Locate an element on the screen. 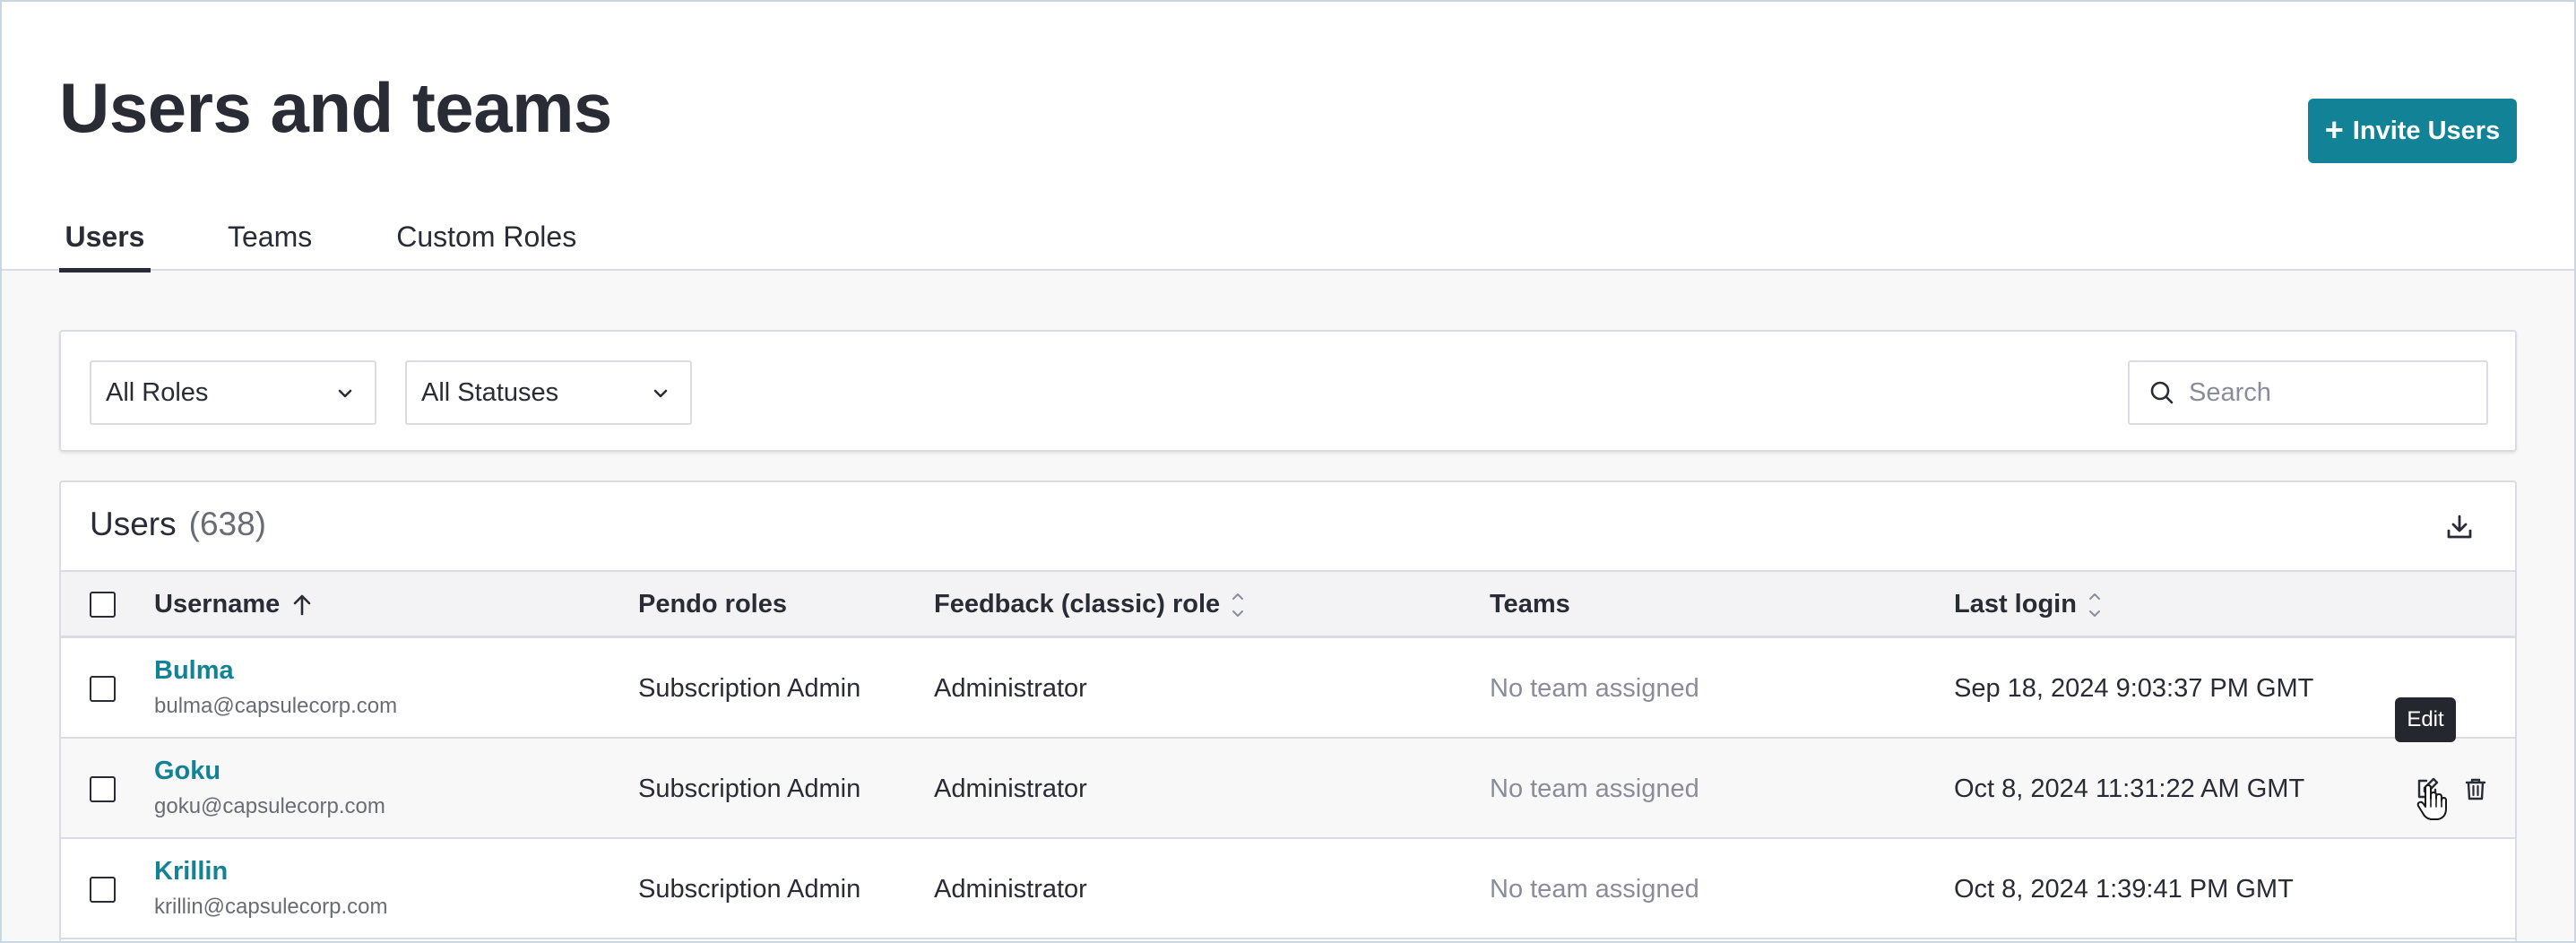 The height and width of the screenshot is (943, 2576). user-count: (638) is located at coordinates (227, 524).